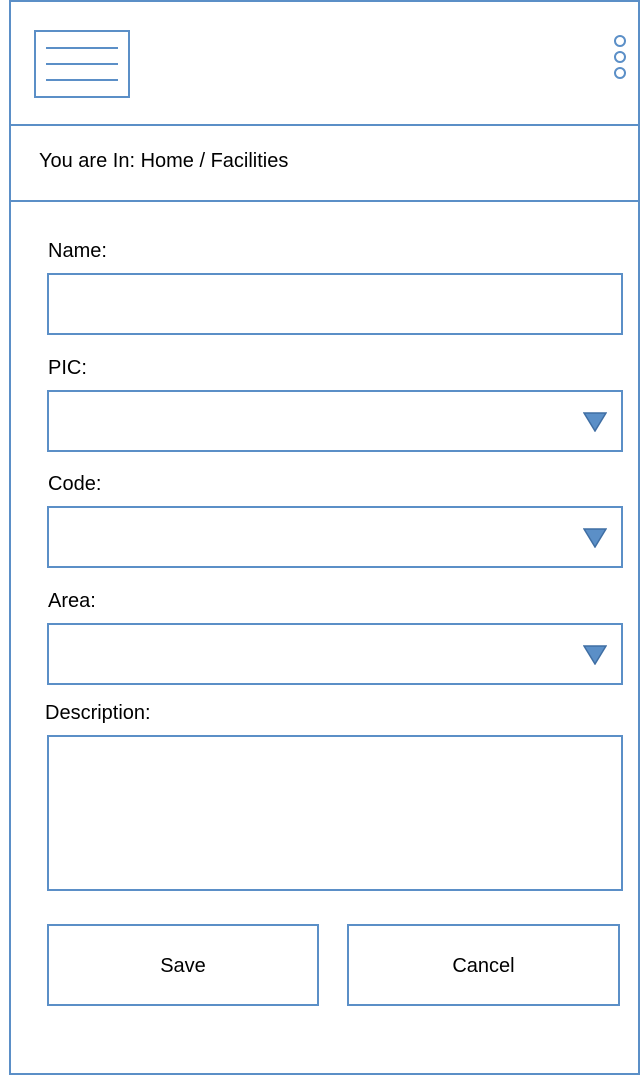  I want to click on dot-icon-middle, so click(620, 57).